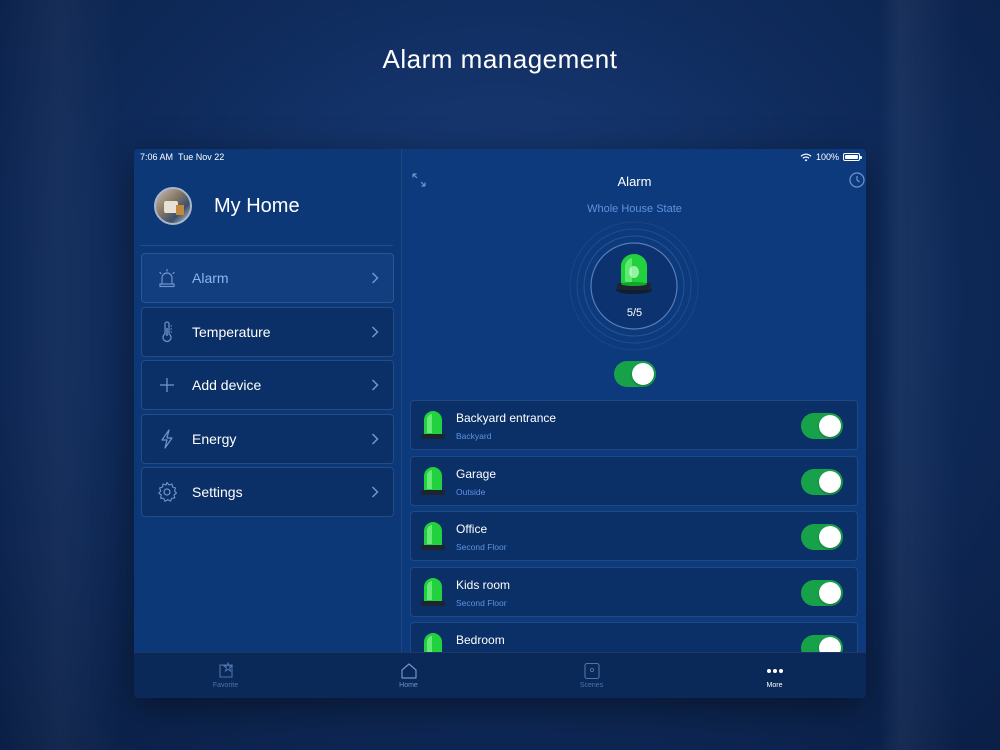  What do you see at coordinates (266, 245) in the screenshot?
I see `divider` at bounding box center [266, 245].